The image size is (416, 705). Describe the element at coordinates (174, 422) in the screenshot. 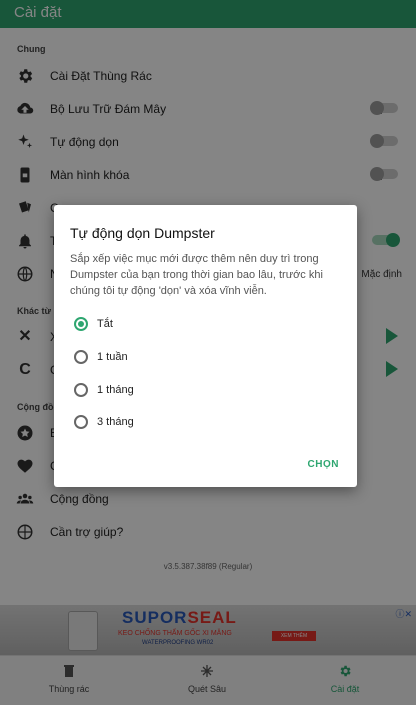

I see `option-3-months: 3 tháng` at that location.